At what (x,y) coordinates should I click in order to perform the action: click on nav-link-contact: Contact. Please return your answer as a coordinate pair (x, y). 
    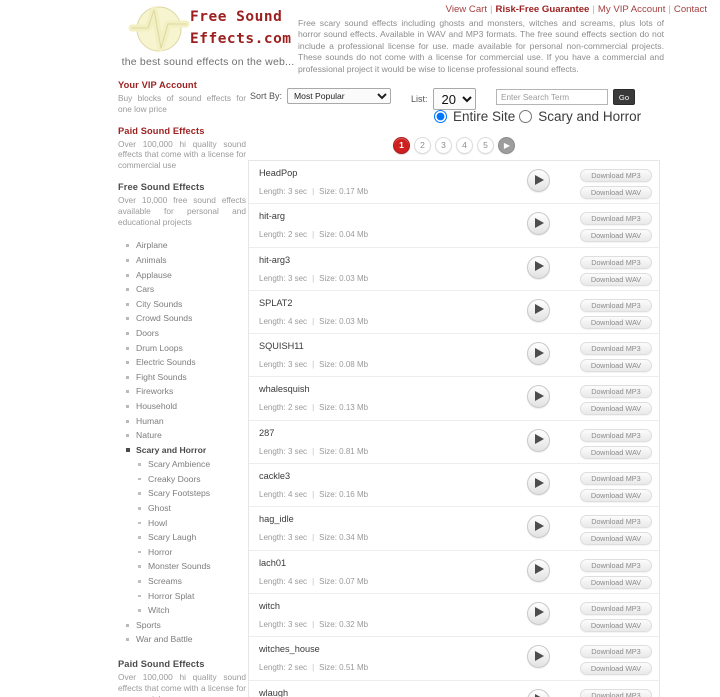
    Looking at the image, I should click on (690, 9).